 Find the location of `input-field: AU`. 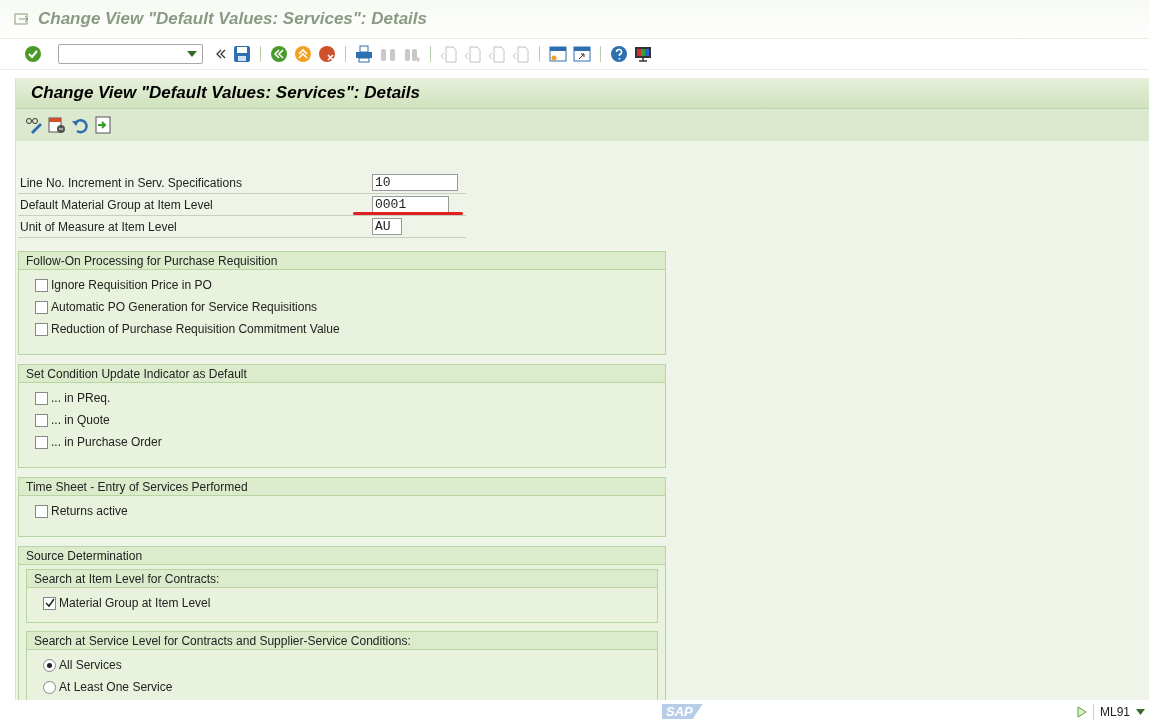

input-field: AU is located at coordinates (387, 226).